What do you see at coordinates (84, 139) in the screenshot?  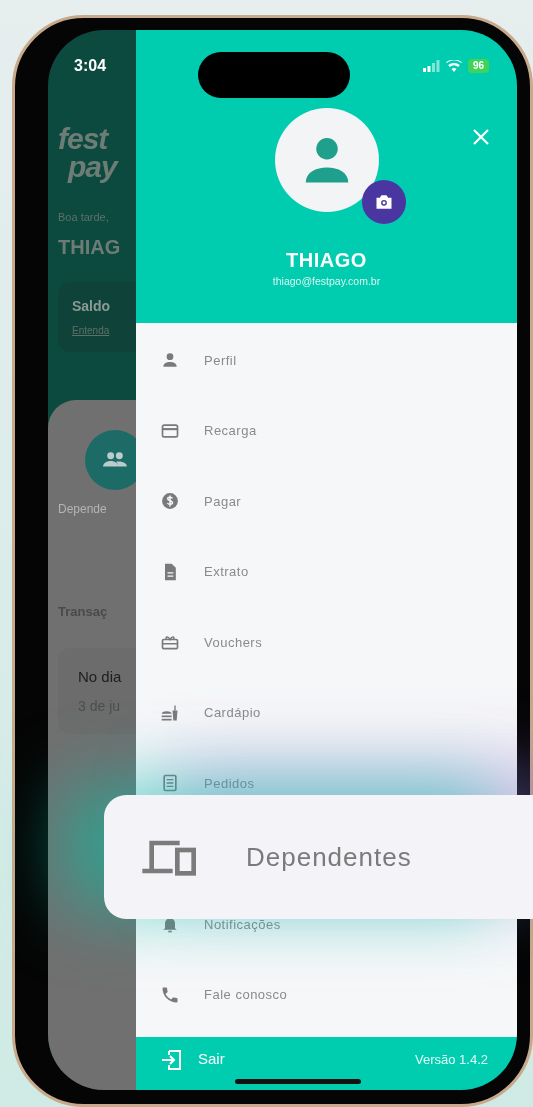 I see `logo-text: fest` at bounding box center [84, 139].